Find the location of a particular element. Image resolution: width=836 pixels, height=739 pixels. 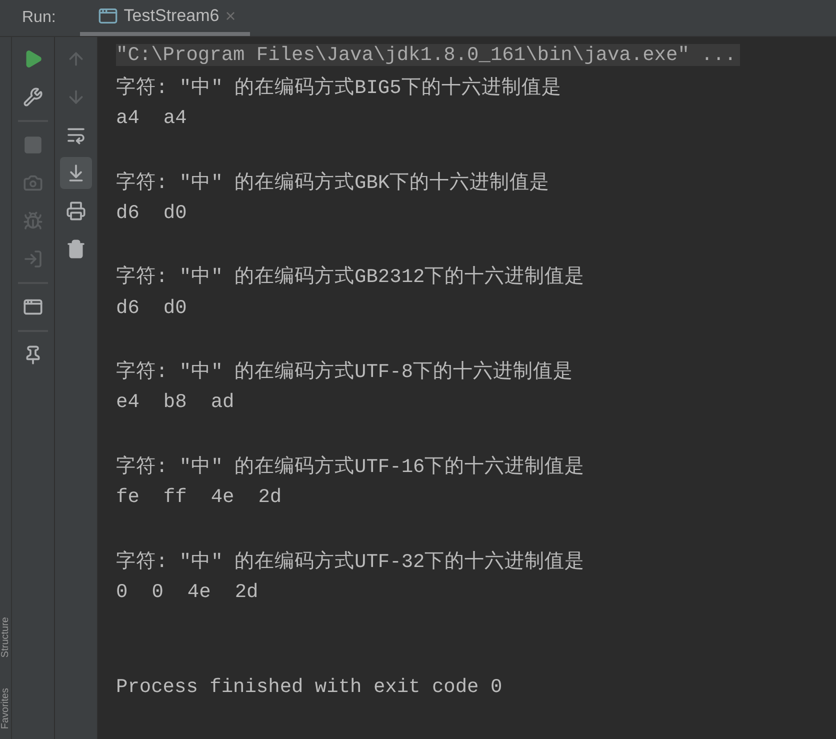

output-line: 字符: "中" 的在编码方式UTF-32下的十六进制值是 is located at coordinates (350, 562).